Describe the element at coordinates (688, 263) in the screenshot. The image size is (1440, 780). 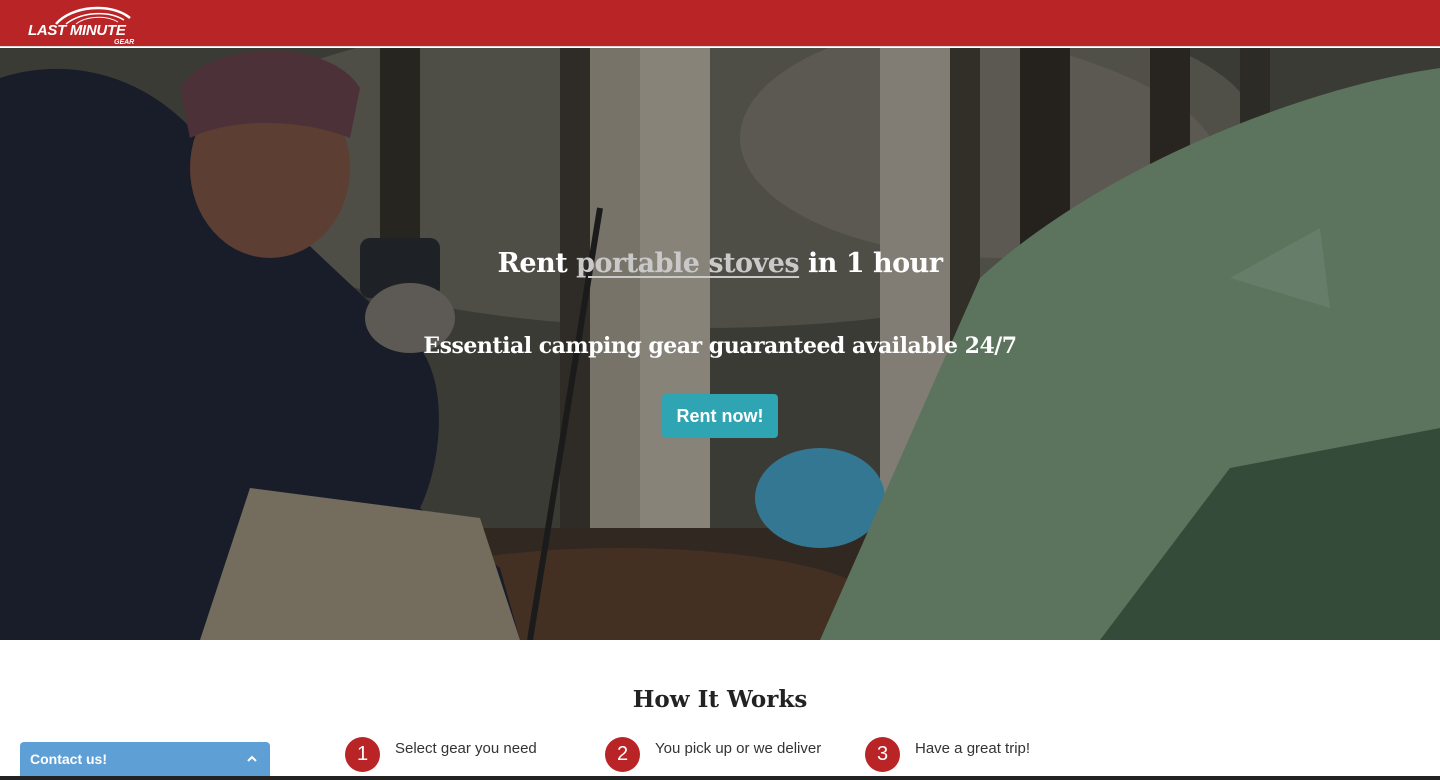
I see `hero-title-link: portable stoves` at that location.